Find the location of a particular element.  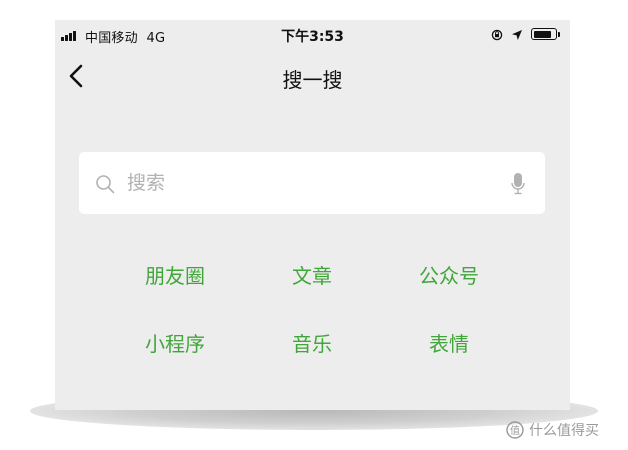

microphone-icon is located at coordinates (518, 184).